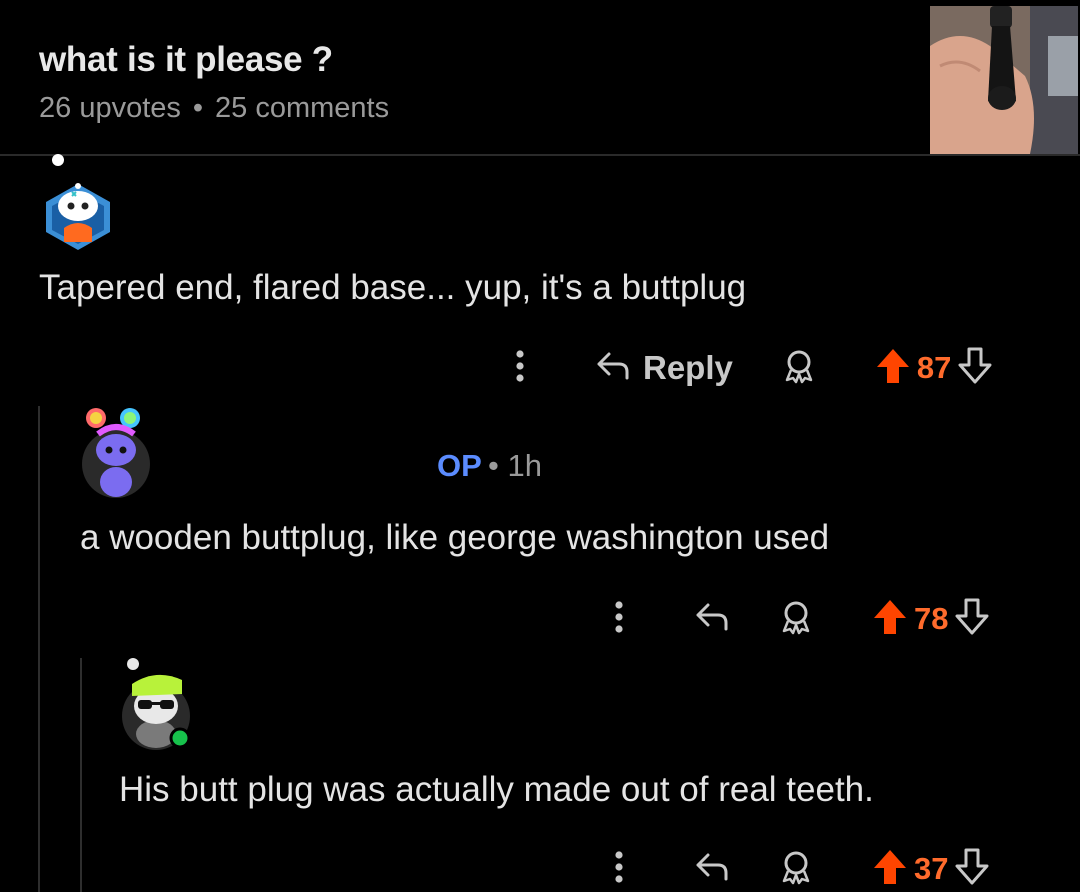 This screenshot has width=1080, height=892. I want to click on comment-actions: 78, so click(797, 619).